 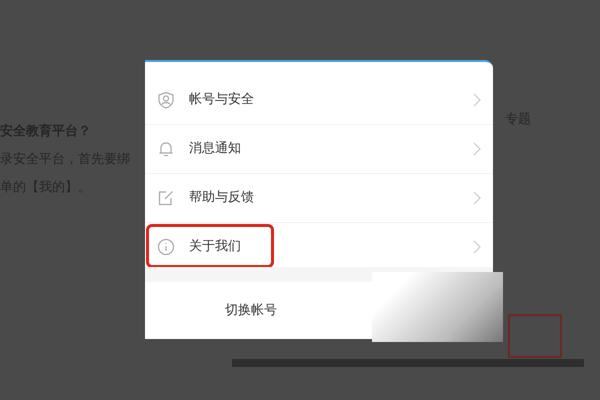 What do you see at coordinates (166, 149) in the screenshot?
I see `bell-icon` at bounding box center [166, 149].